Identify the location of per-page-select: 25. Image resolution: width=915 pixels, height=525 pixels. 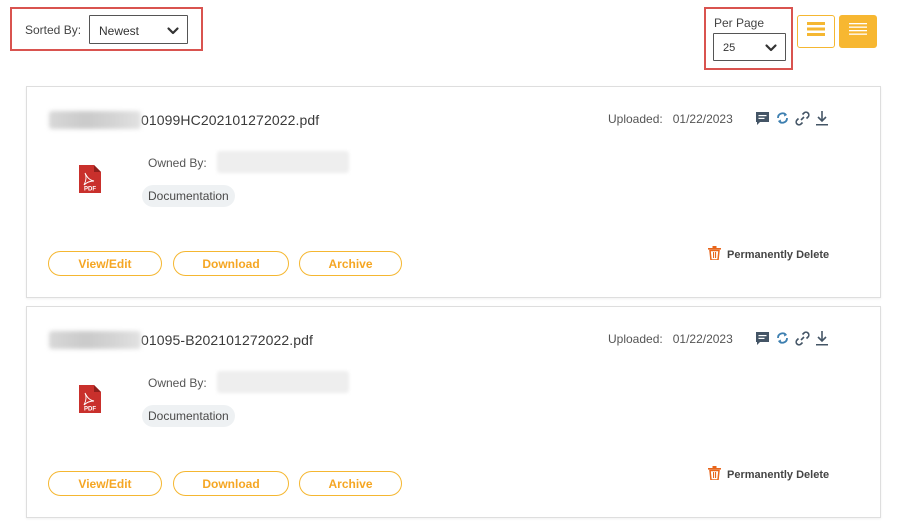
(749, 47).